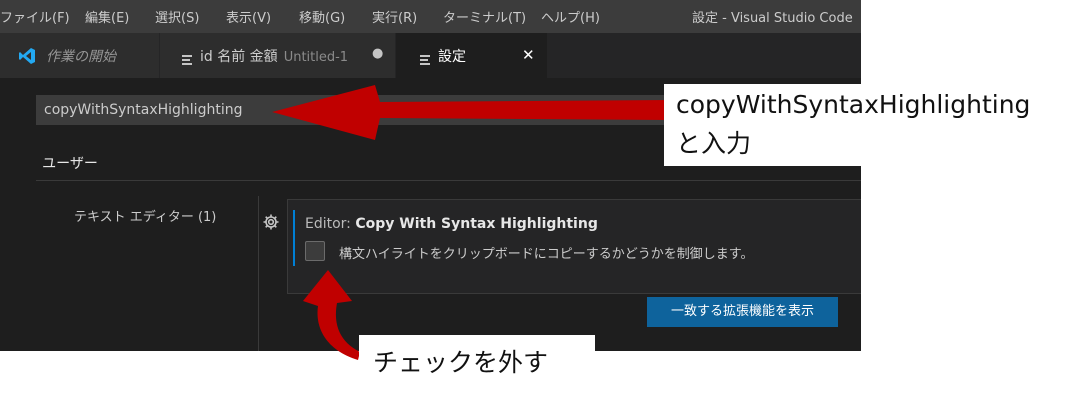 The height and width of the screenshot is (413, 1083). Describe the element at coordinates (714, 143) in the screenshot. I see `annotation-text-line2: と入力` at that location.